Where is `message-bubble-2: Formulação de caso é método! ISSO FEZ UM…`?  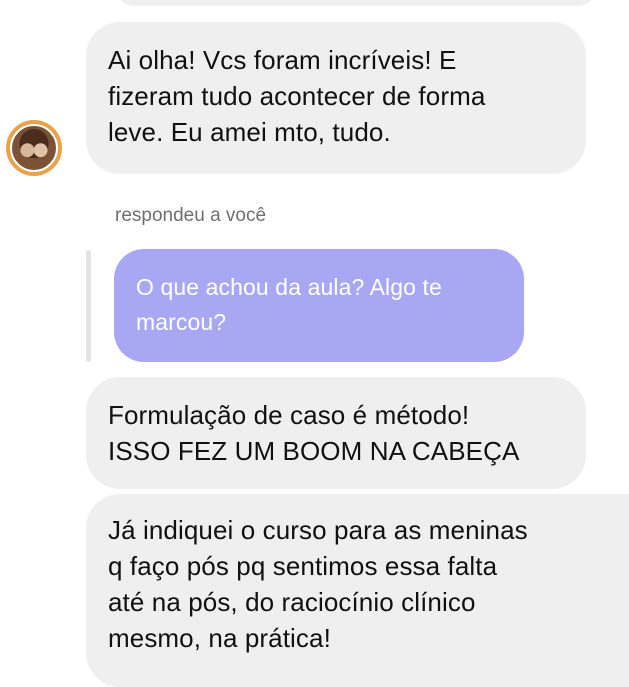
message-bubble-2: Formulação de caso é método! ISSO FEZ UM… is located at coordinates (336, 433).